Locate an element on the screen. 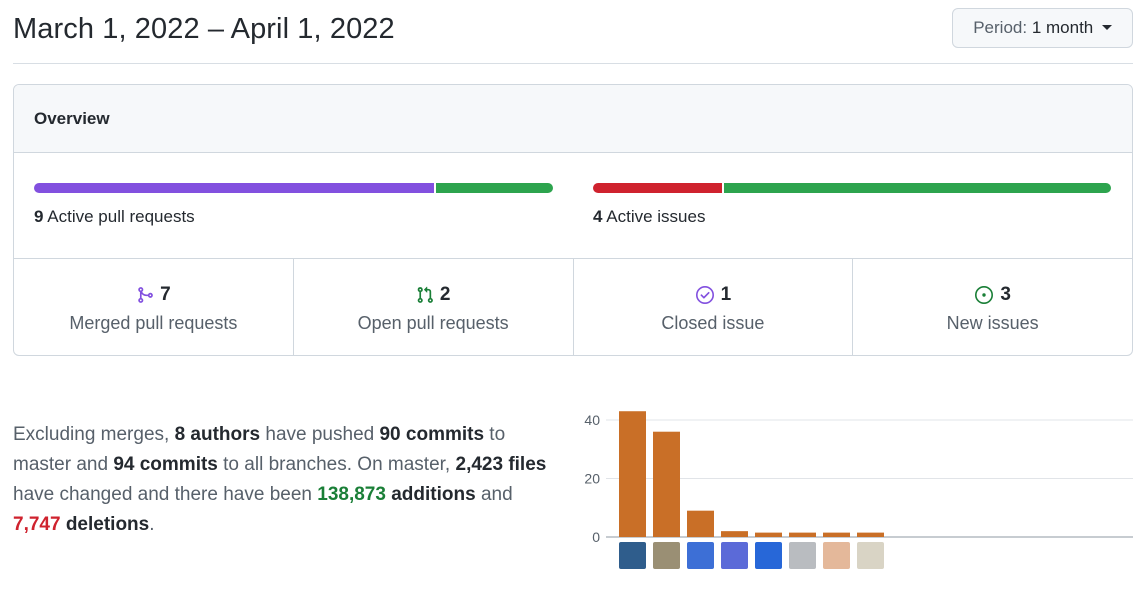 The height and width of the screenshot is (593, 1146). authors-count: 8 authors is located at coordinates (217, 434).